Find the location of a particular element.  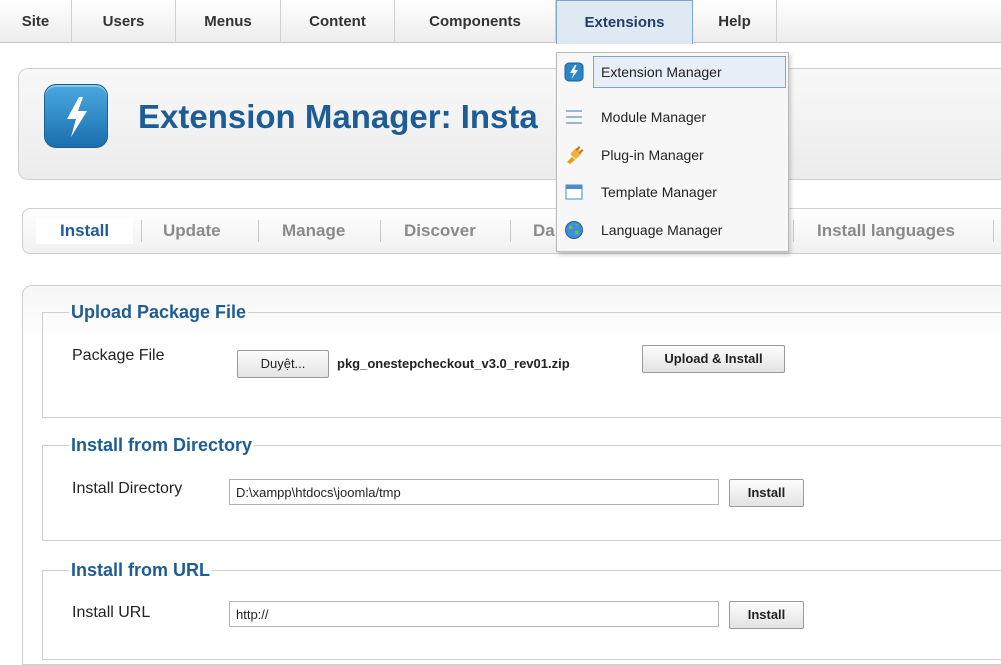

menu-extensions: Extensions is located at coordinates (624, 22).